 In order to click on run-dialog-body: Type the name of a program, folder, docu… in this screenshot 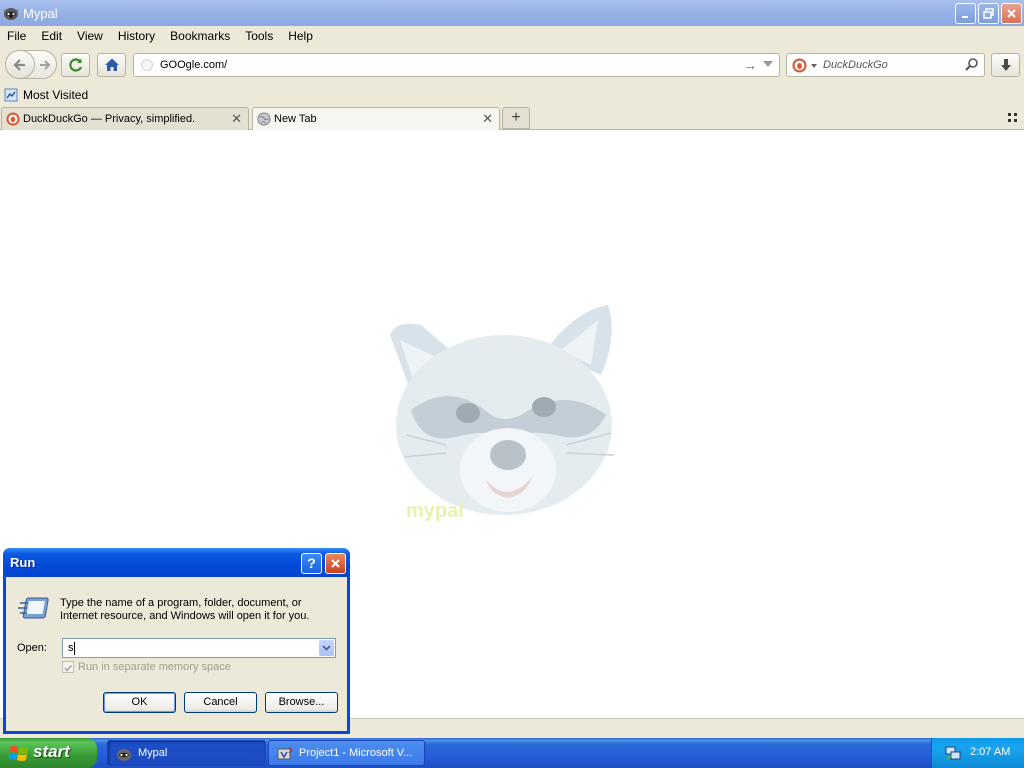, I will do `click(176, 654)`.